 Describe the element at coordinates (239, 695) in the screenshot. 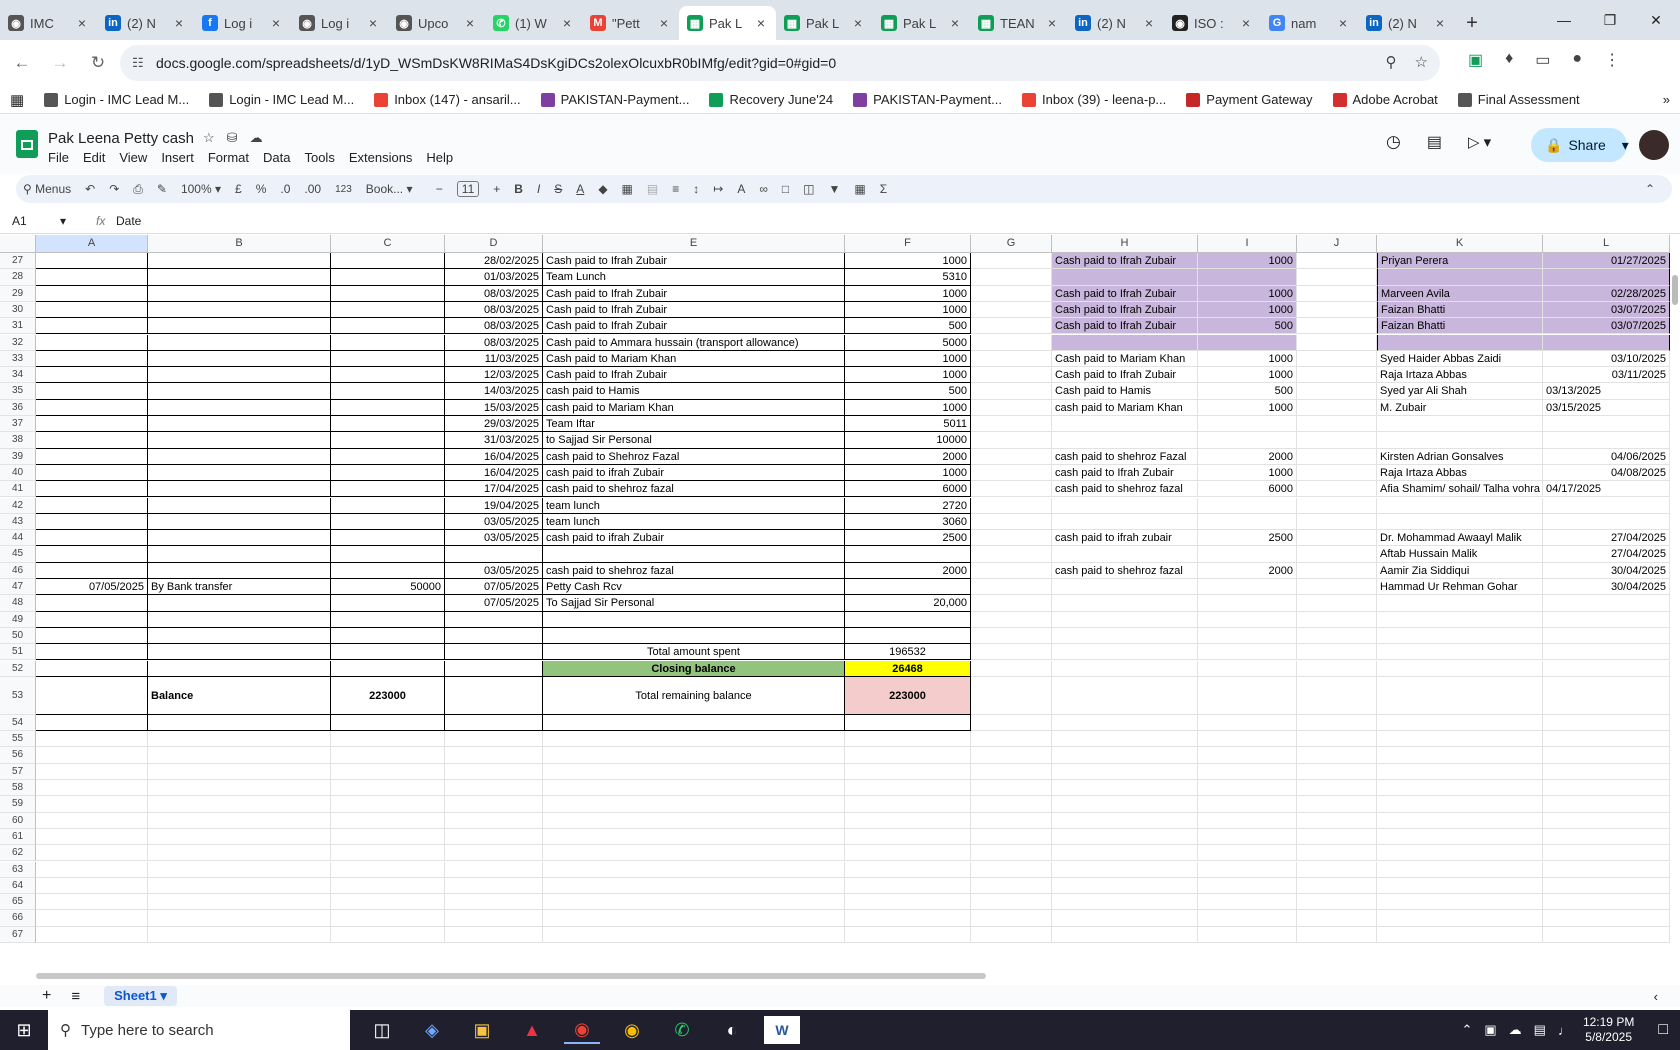

I see `cell-b: Balance` at that location.